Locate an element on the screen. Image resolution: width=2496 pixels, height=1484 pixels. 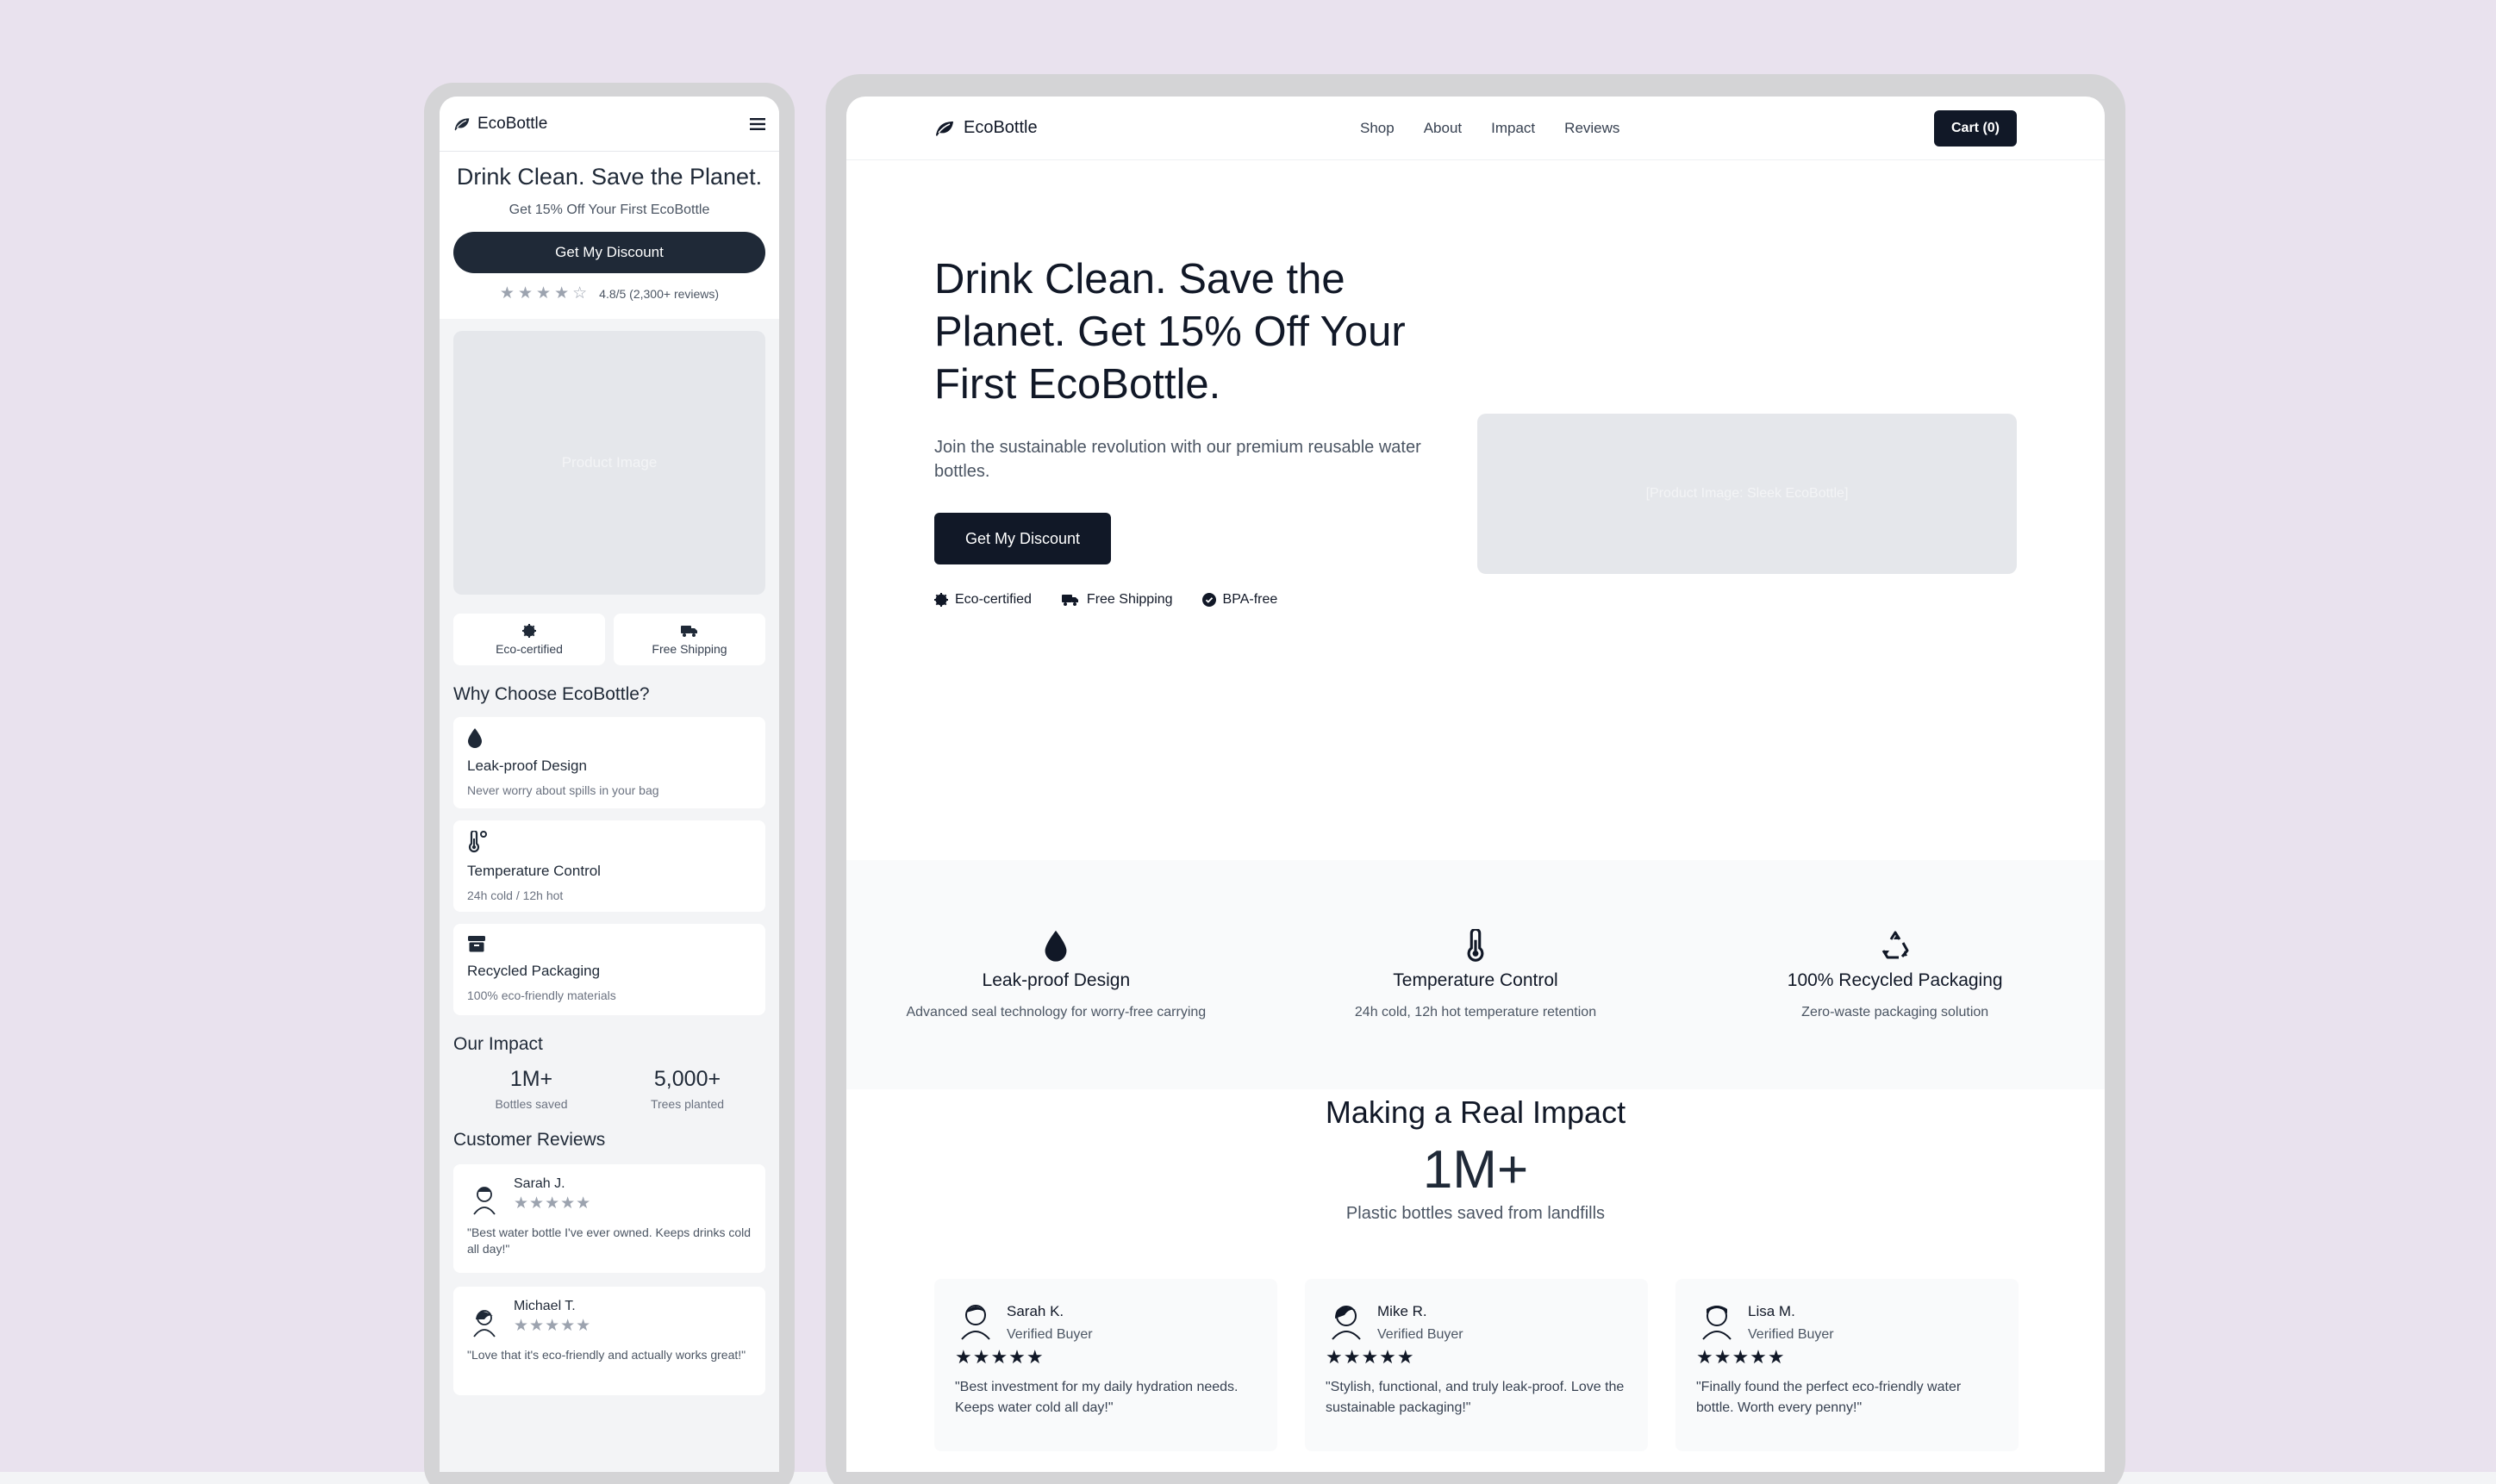
mobile-feature-desc: Never worry about spills in your bag is located at coordinates (563, 790).